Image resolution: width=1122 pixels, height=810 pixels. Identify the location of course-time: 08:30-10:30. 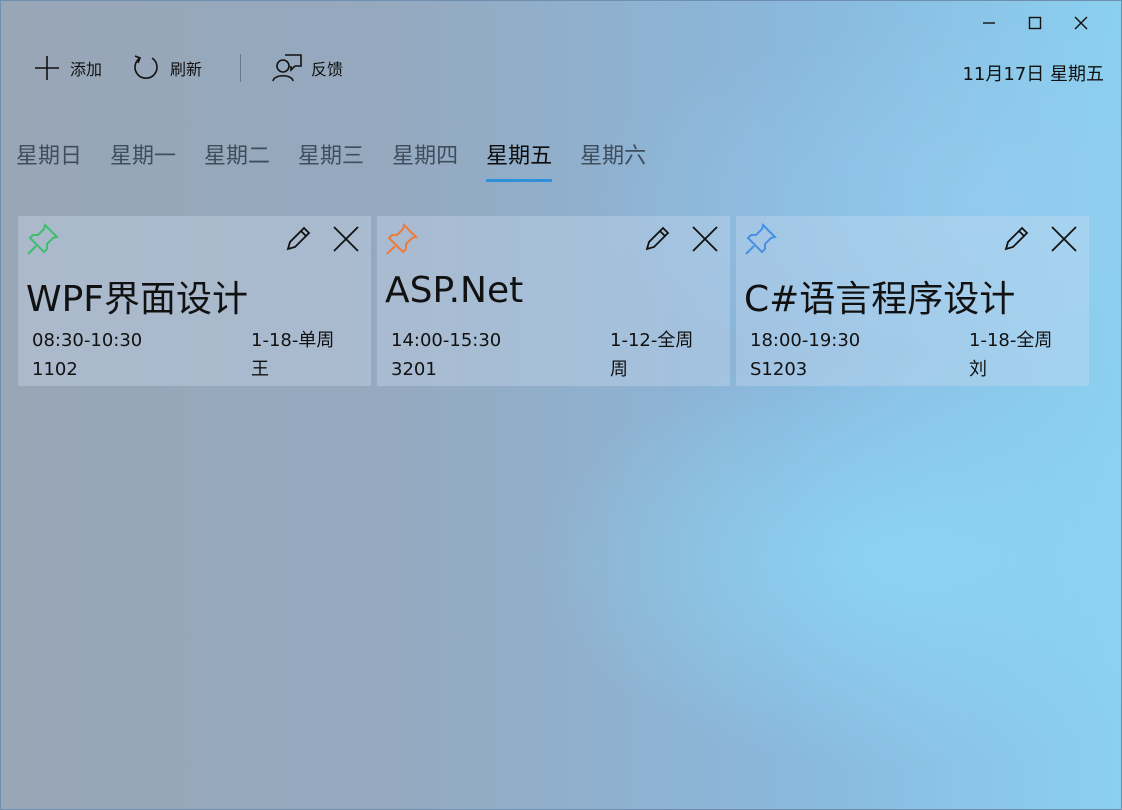
(87, 340).